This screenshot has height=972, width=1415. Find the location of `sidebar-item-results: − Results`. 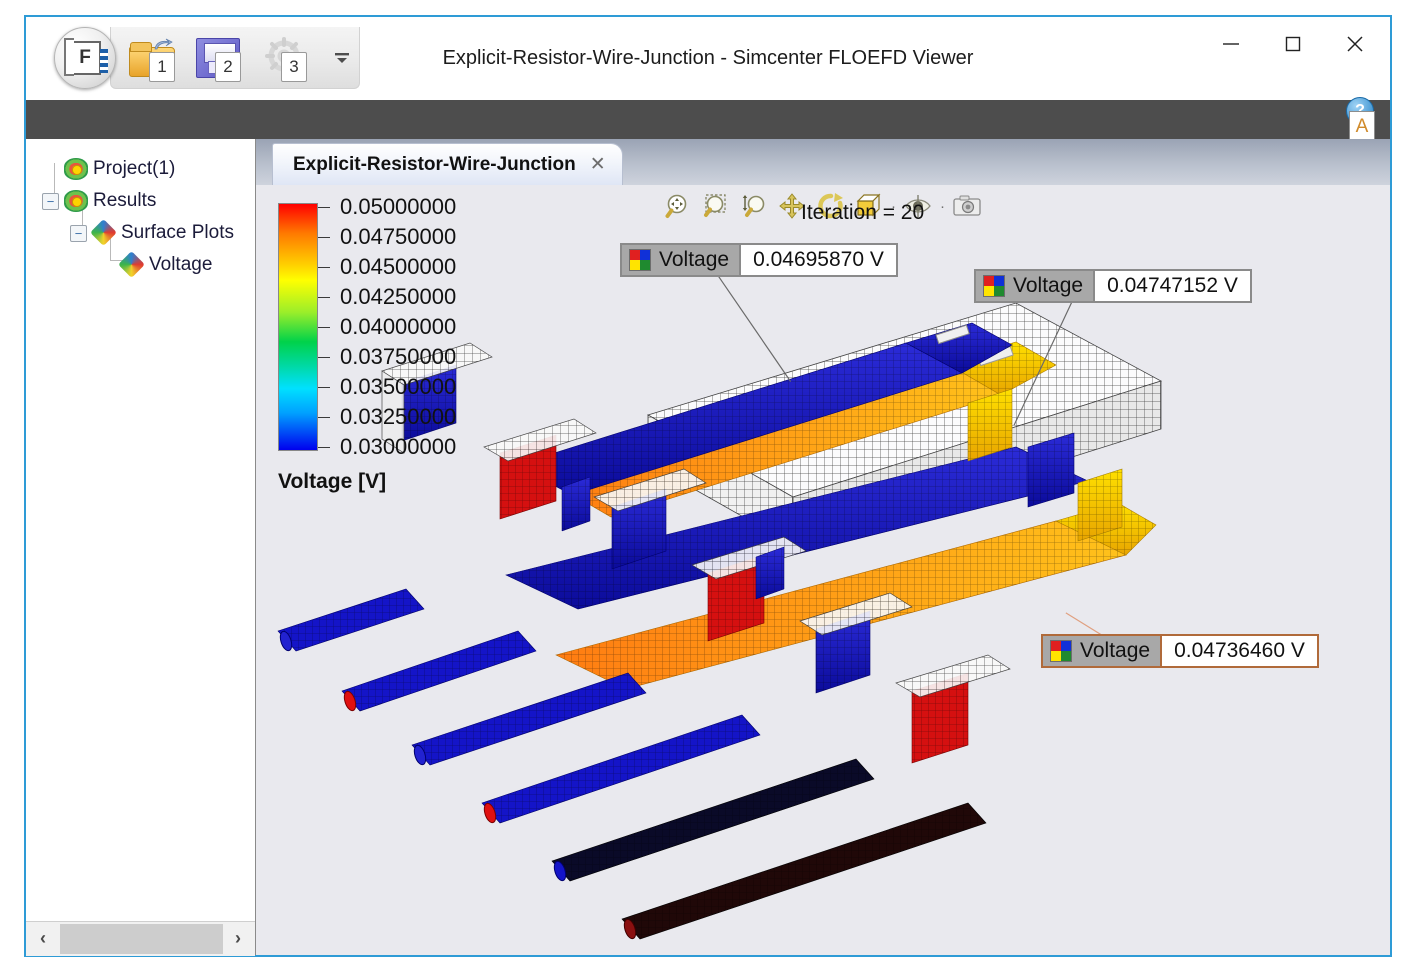

sidebar-item-results: − Results is located at coordinates (142, 201).